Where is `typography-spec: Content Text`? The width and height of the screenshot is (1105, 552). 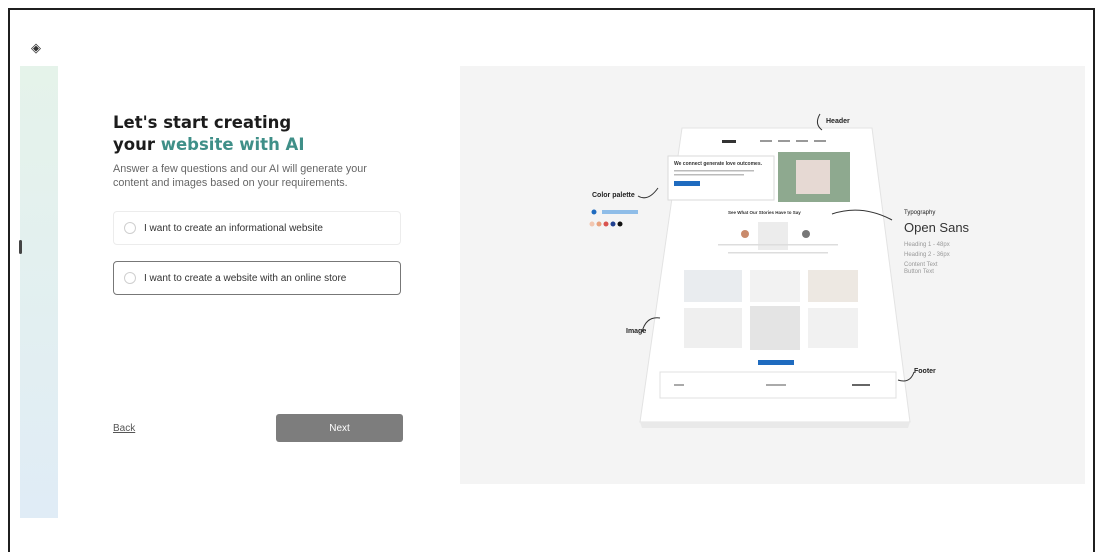 typography-spec: Content Text is located at coordinates (921, 265).